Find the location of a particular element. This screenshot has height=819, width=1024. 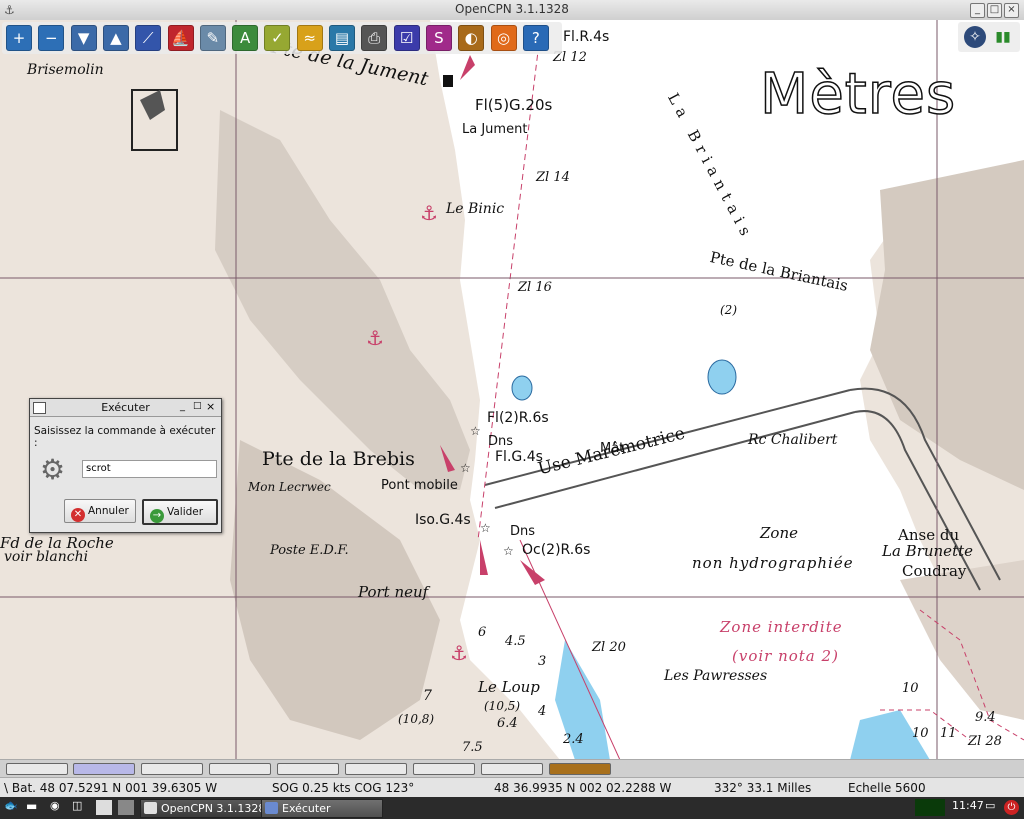

chart-quilt-bar is located at coordinates (512, 768).